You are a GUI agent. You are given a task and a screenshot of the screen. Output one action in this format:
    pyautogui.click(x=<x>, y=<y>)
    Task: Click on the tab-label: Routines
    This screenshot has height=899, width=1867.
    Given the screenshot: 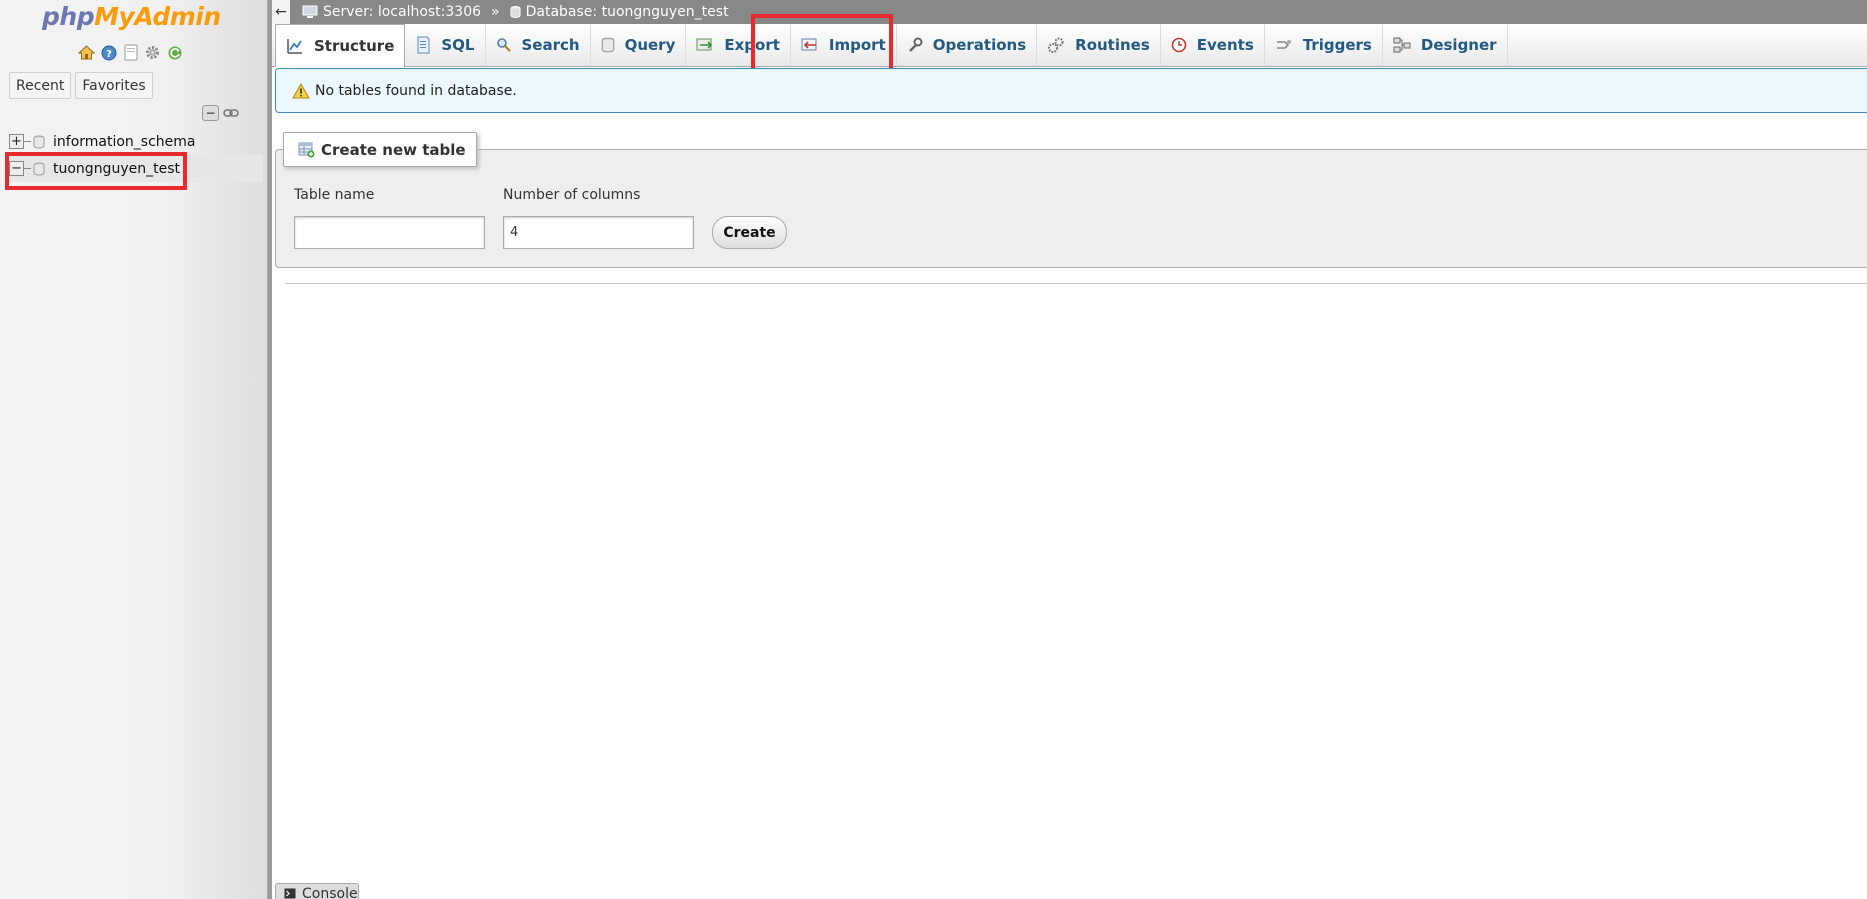 What is the action you would take?
    pyautogui.click(x=1112, y=45)
    